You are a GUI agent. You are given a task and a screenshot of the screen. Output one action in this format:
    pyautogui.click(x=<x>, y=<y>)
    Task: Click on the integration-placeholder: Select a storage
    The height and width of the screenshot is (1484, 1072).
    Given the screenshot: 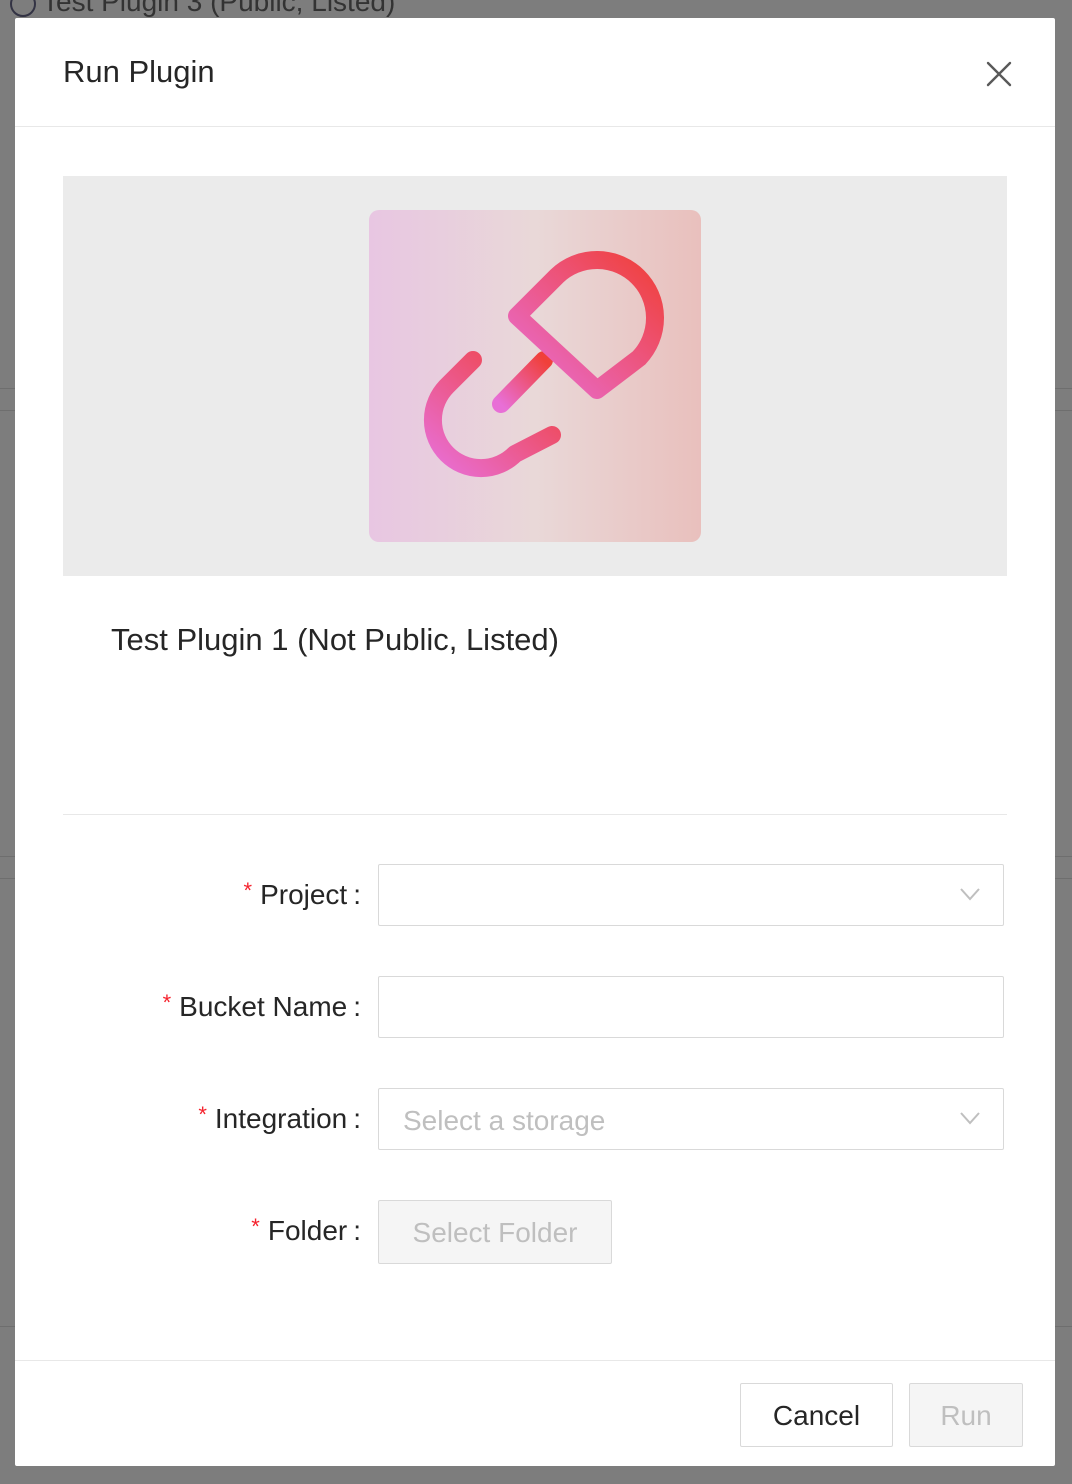 What is the action you would take?
    pyautogui.click(x=504, y=1120)
    